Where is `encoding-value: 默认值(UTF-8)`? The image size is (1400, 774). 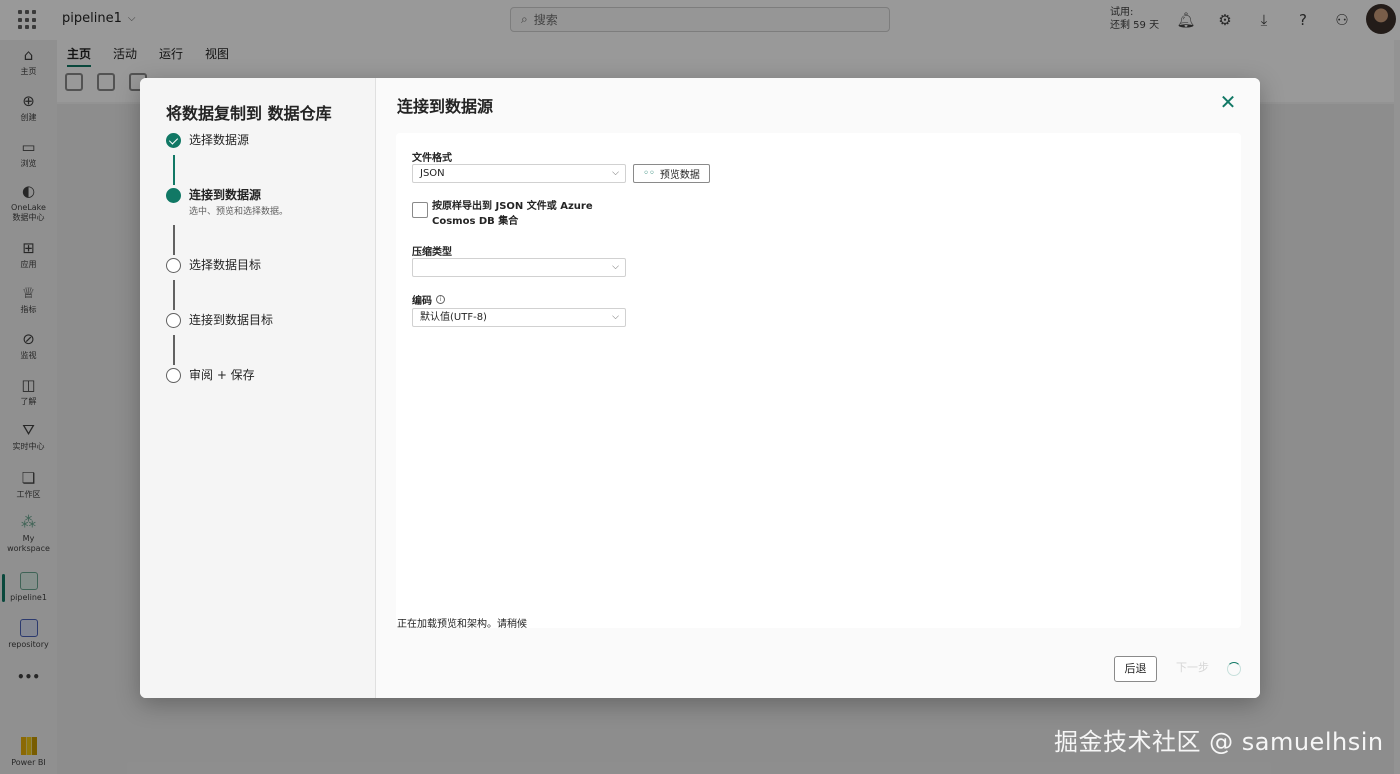 encoding-value: 默认值(UTF-8) is located at coordinates (453, 317).